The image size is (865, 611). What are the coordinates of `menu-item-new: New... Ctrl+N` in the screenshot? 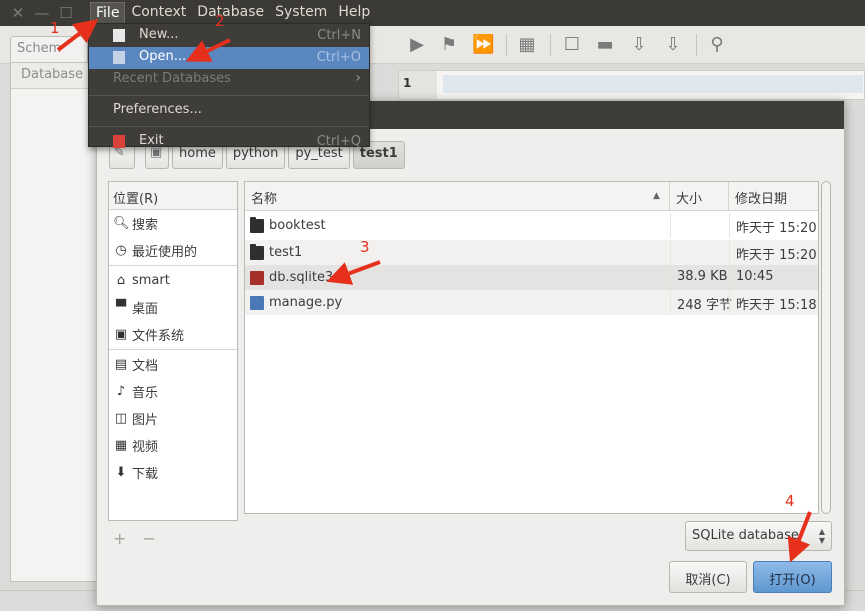 It's located at (229, 36).